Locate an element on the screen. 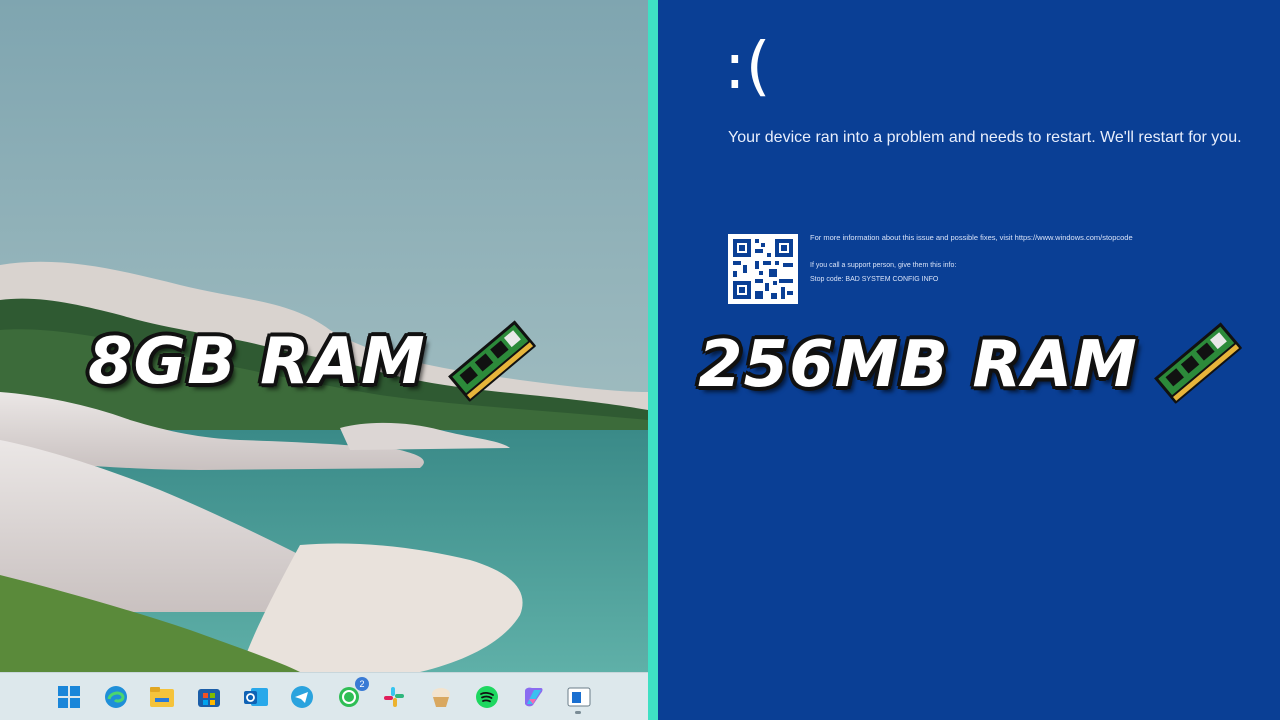  stop-code: Stop code: BAD SYSTEM CONFIG INFO is located at coordinates (874, 279).